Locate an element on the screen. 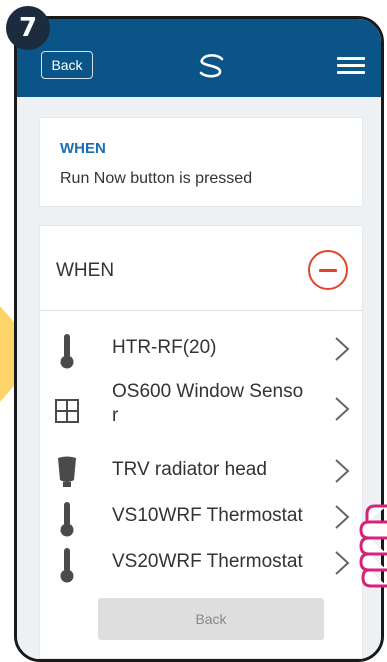  device-label: TRV radiator head is located at coordinates (189, 469).